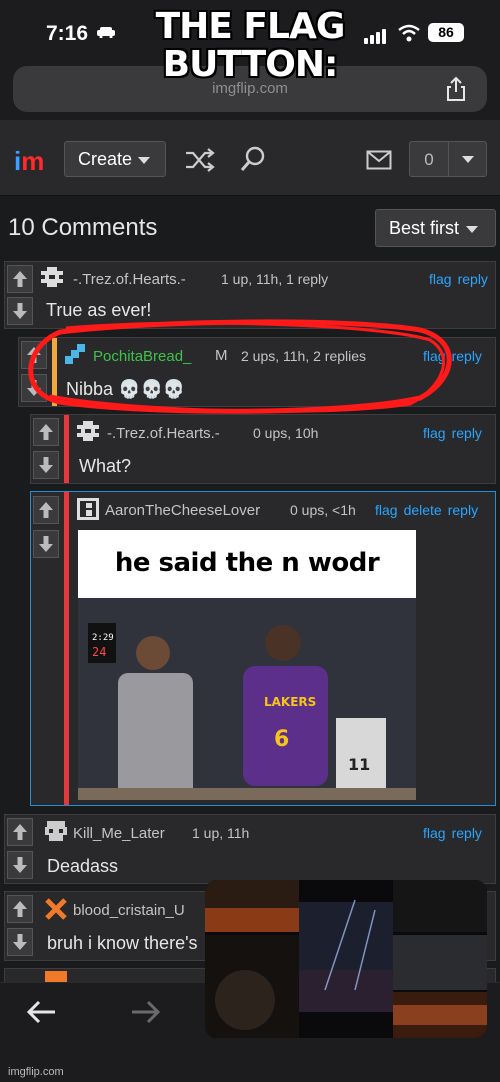  I want to click on create-button: Create, so click(115, 159).